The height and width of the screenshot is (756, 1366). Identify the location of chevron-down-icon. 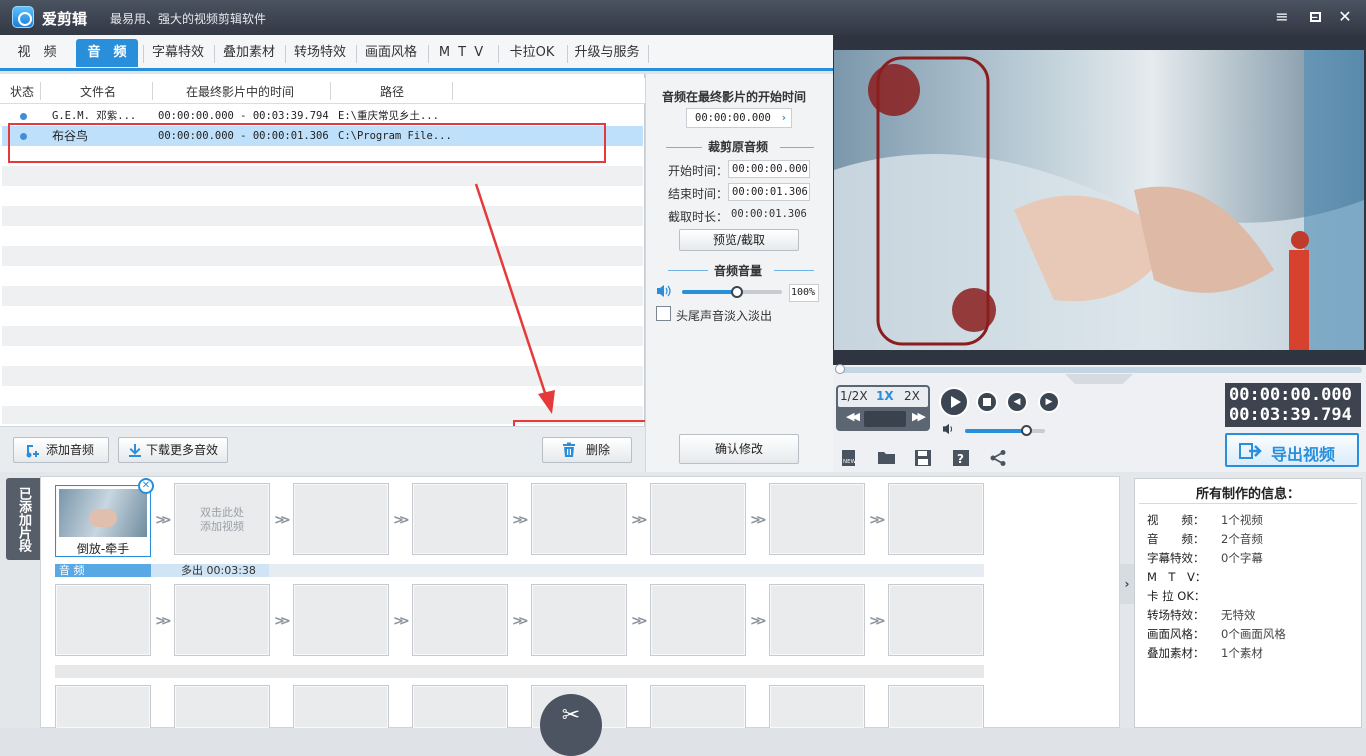
(1099, 379).